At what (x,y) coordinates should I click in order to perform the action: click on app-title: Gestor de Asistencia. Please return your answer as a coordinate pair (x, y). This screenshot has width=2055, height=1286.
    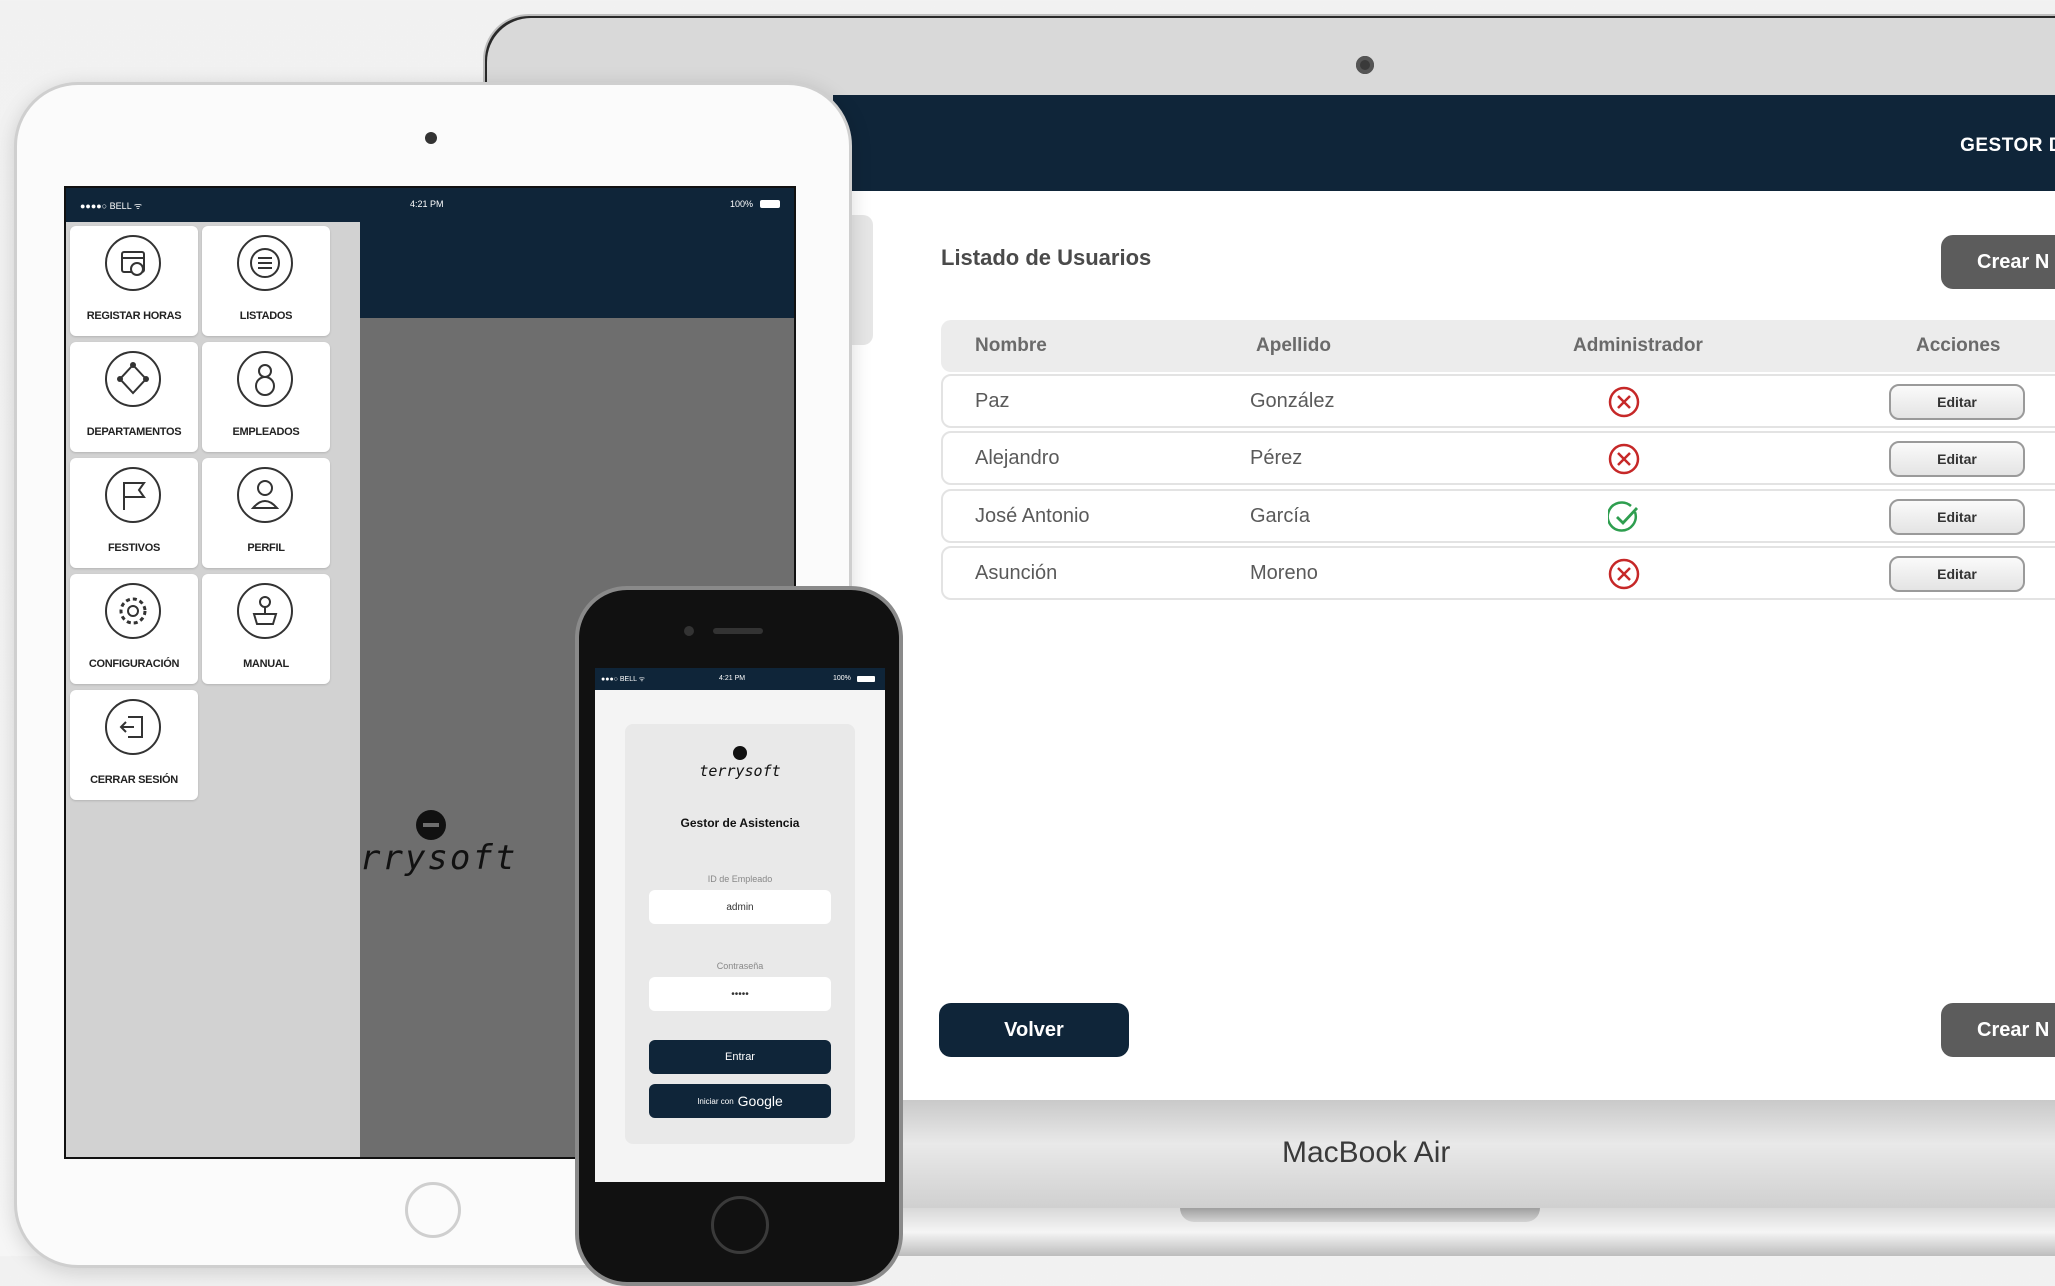
    Looking at the image, I should click on (740, 823).